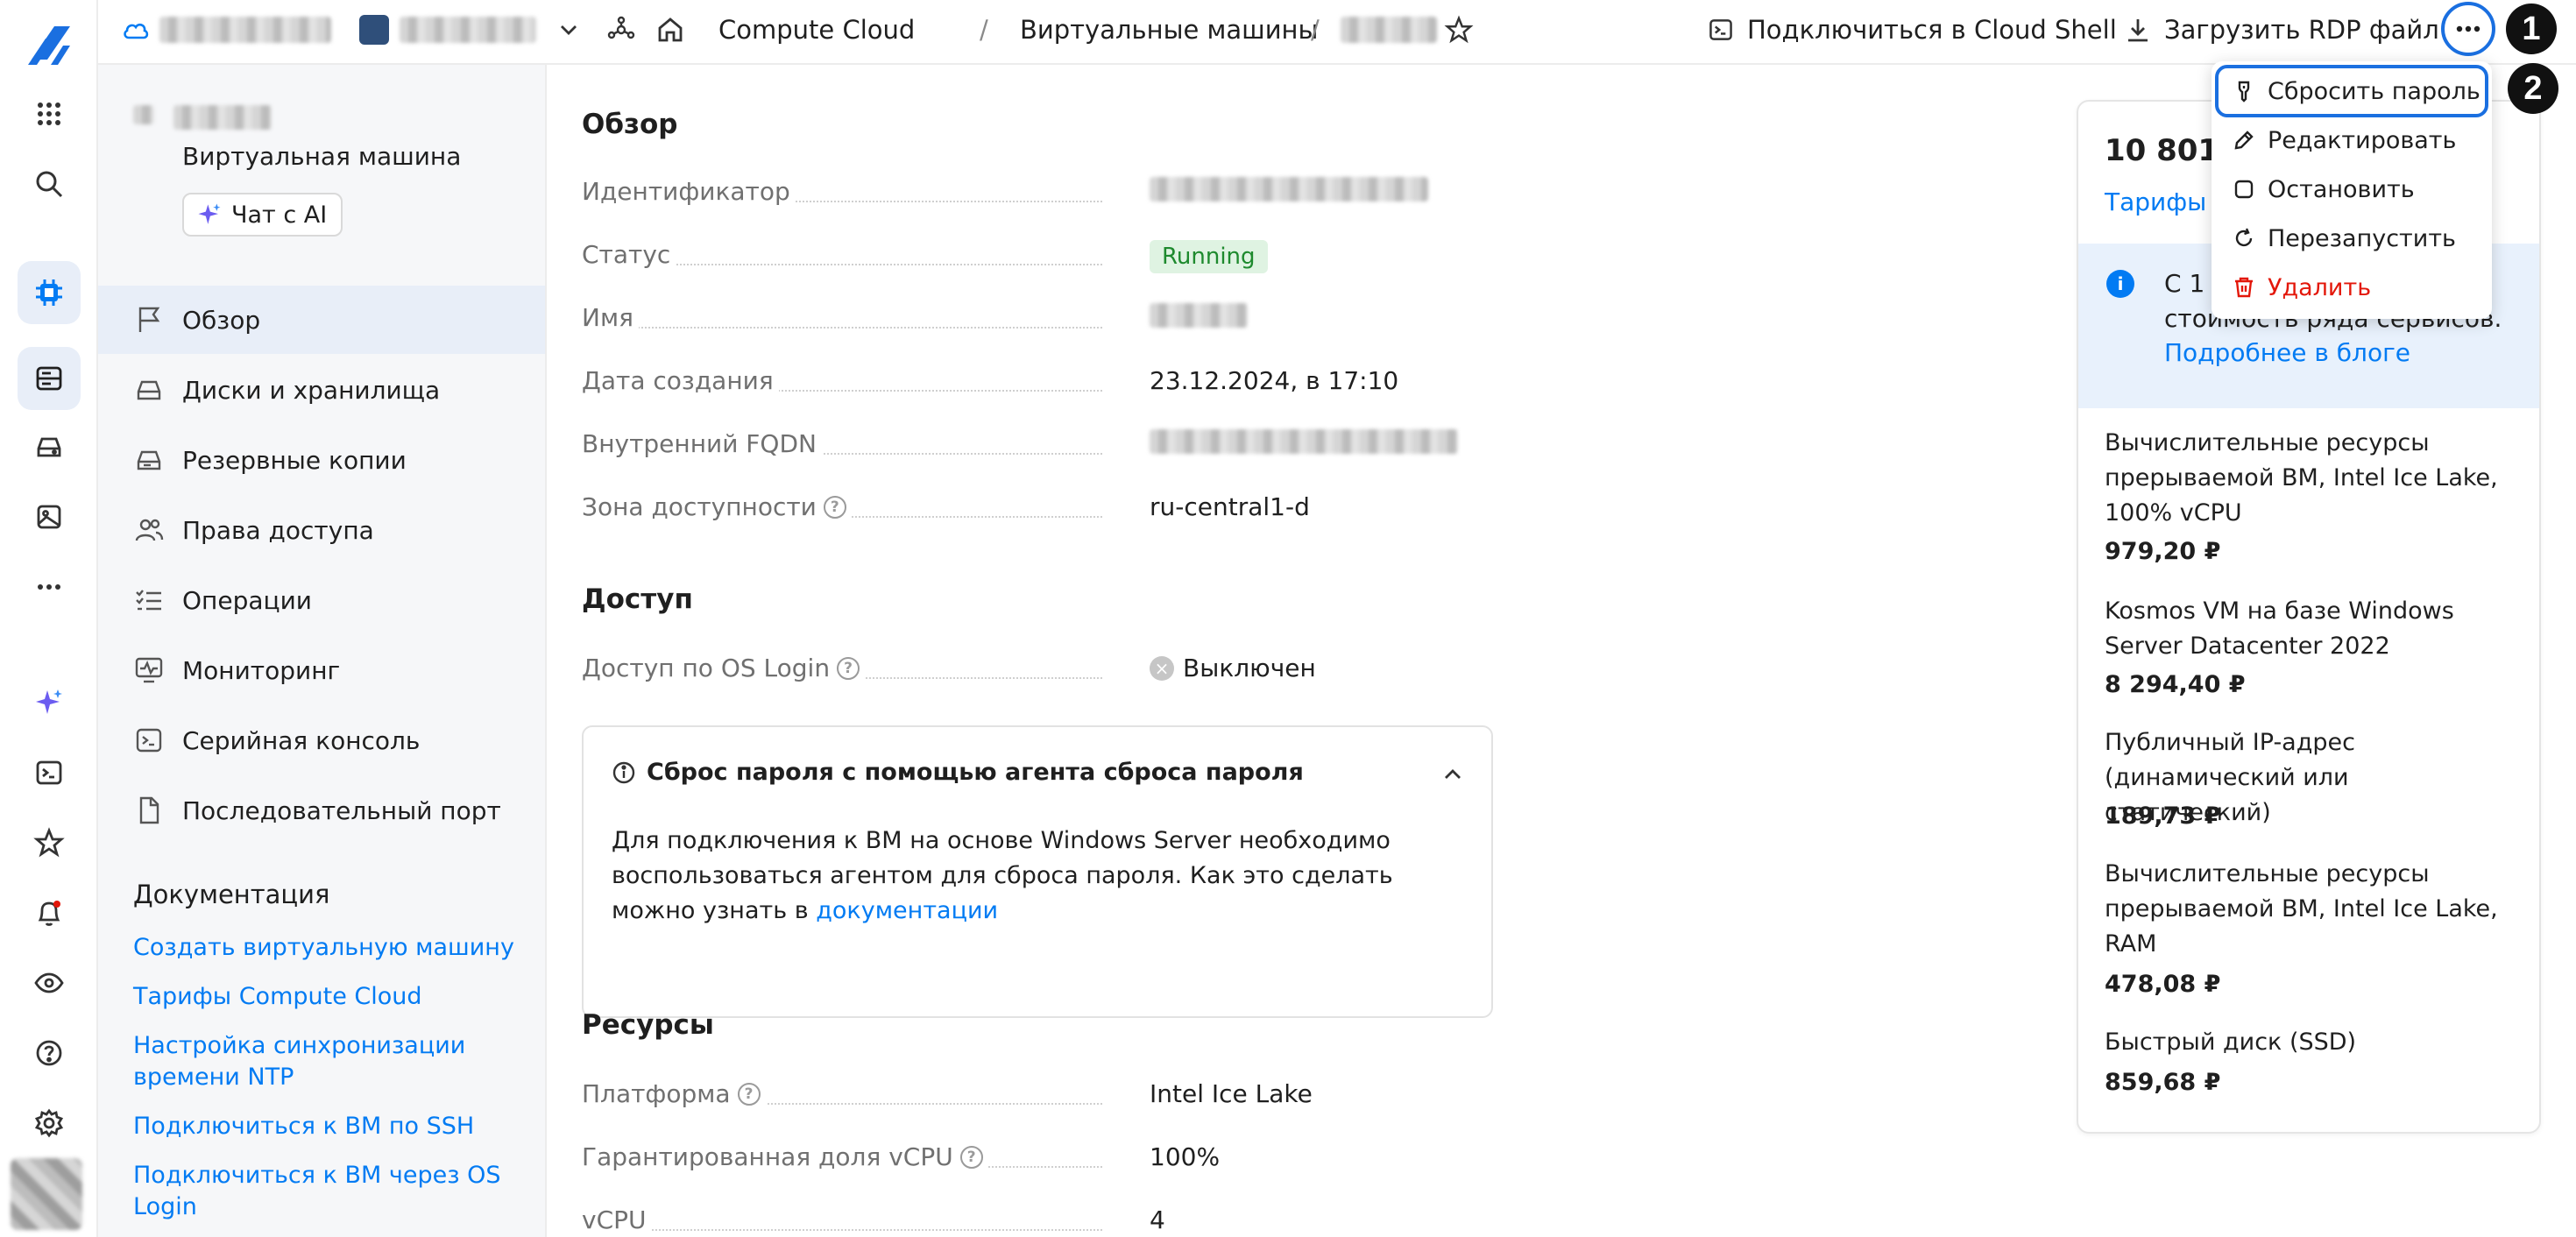 The width and height of the screenshot is (2576, 1237). What do you see at coordinates (49, 292) in the screenshot?
I see `compute-cloud-icon` at bounding box center [49, 292].